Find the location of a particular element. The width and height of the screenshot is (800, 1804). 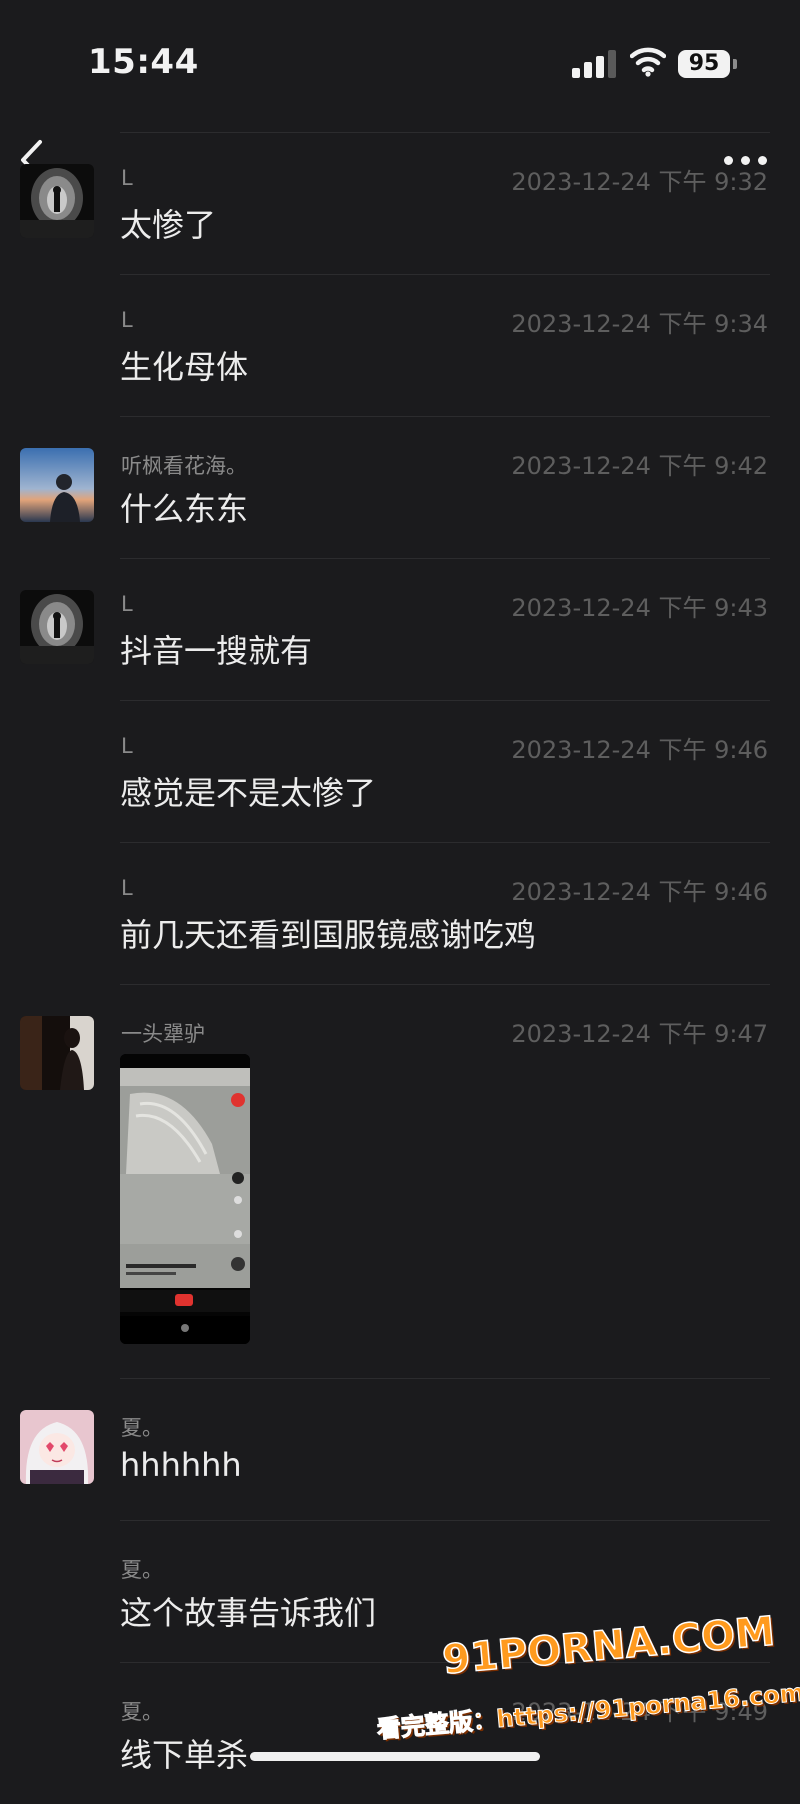

status-bar: 15:44 95 is located at coordinates (400, 60).